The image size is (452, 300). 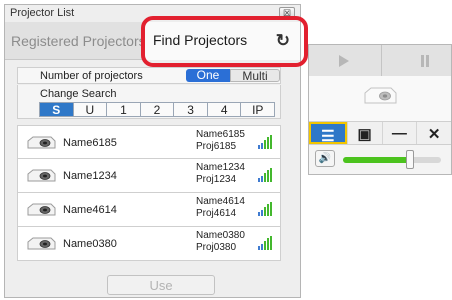 What do you see at coordinates (149, 75) in the screenshot?
I see `number-of-projectors-row: Number of projectors One Multi` at bounding box center [149, 75].